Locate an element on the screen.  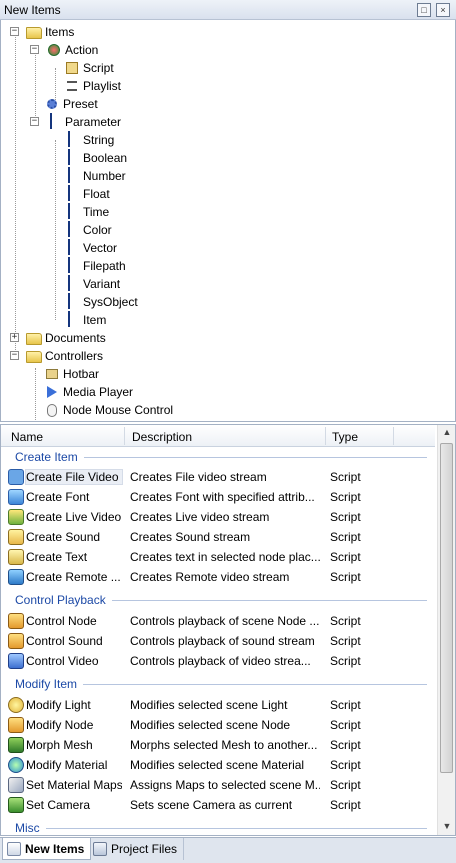
tab-project-files: Project Files is located at coordinates (137, 849).